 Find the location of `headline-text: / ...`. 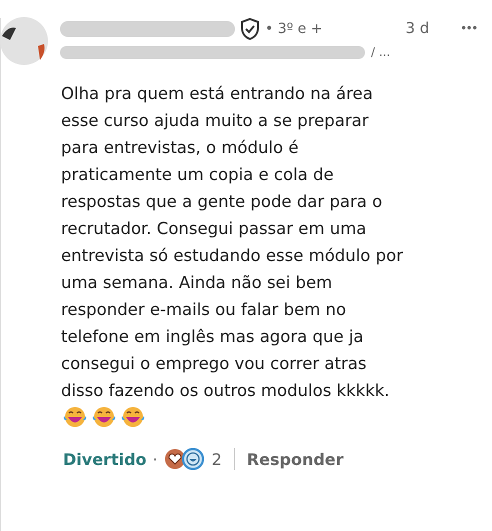

headline-text: / ... is located at coordinates (380, 52).